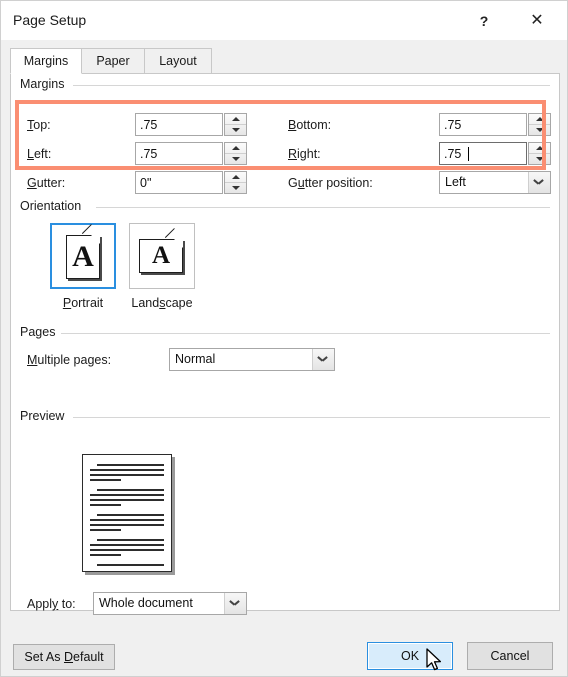 Image resolution: width=568 pixels, height=677 pixels. Describe the element at coordinates (311, 85) in the screenshot. I see `margins-group-divider` at that location.